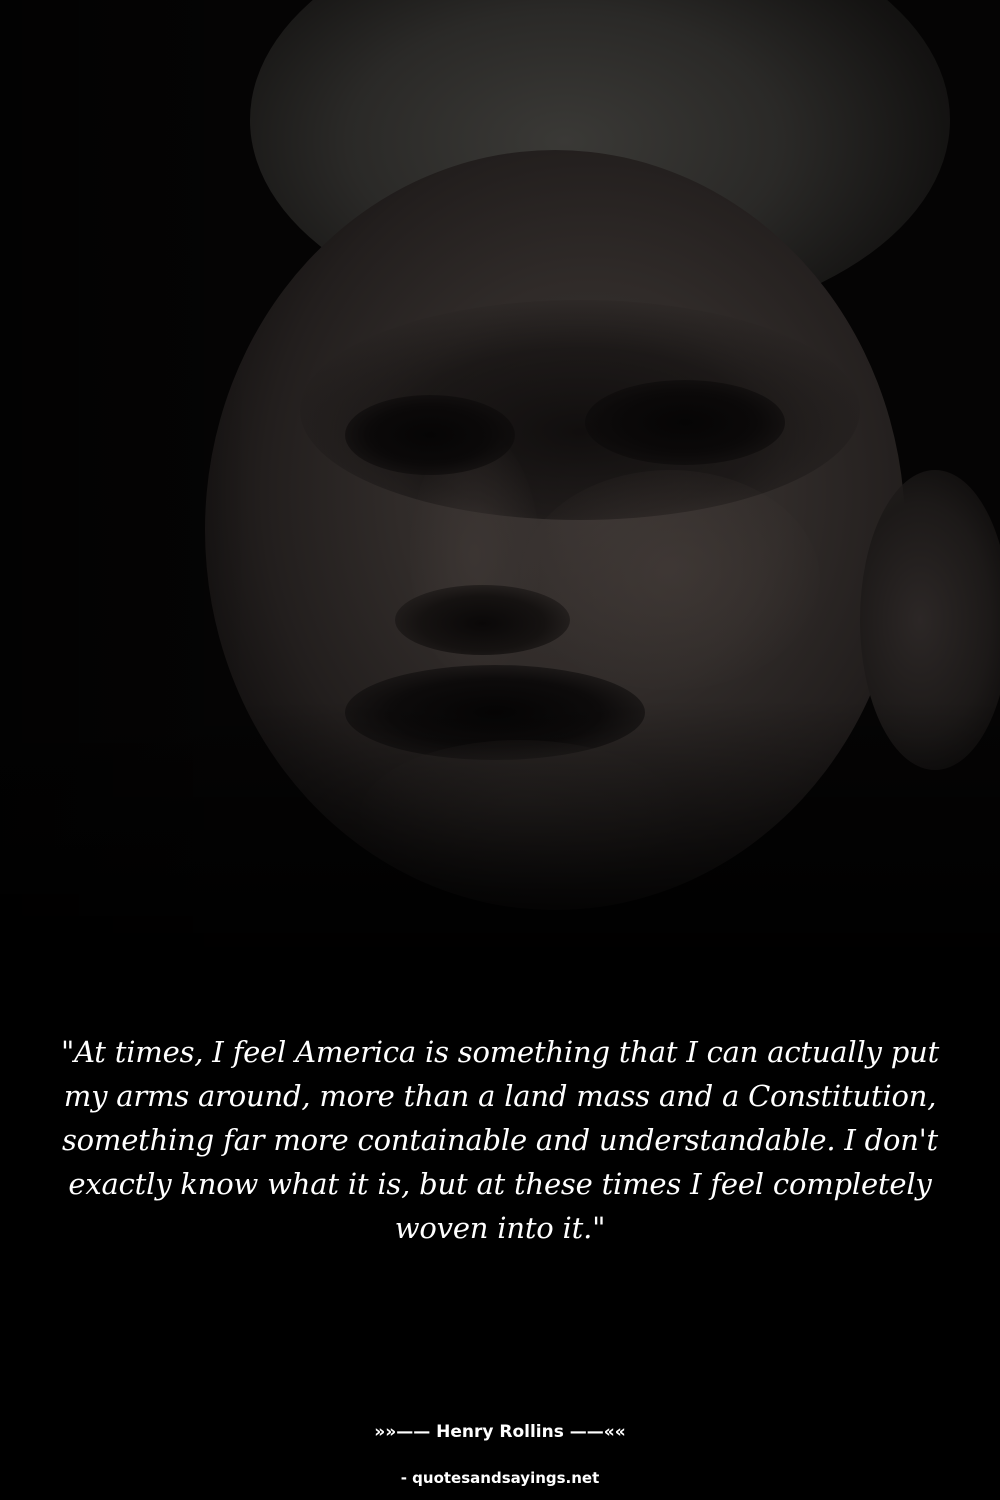  I want to click on author-attribution: »»—— Henry Rollins ——««, so click(500, 1432).